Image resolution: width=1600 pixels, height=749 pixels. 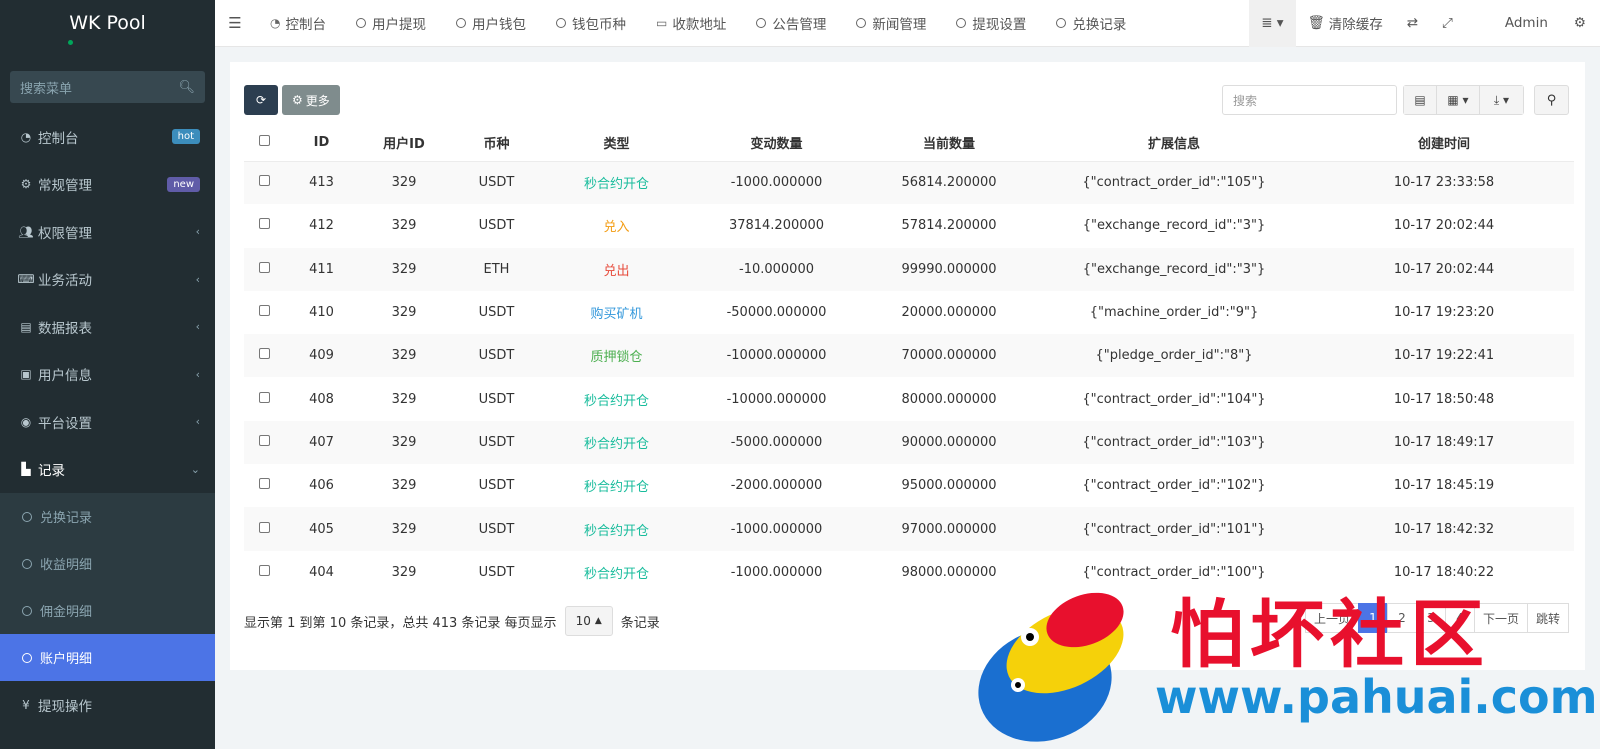 I want to click on columns-button: ▦ ▾, so click(x=1458, y=100).